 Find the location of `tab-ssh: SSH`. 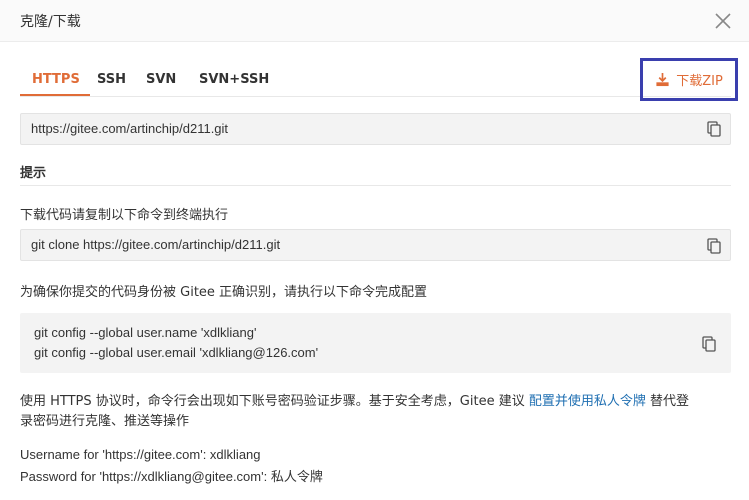

tab-ssh: SSH is located at coordinates (111, 82).